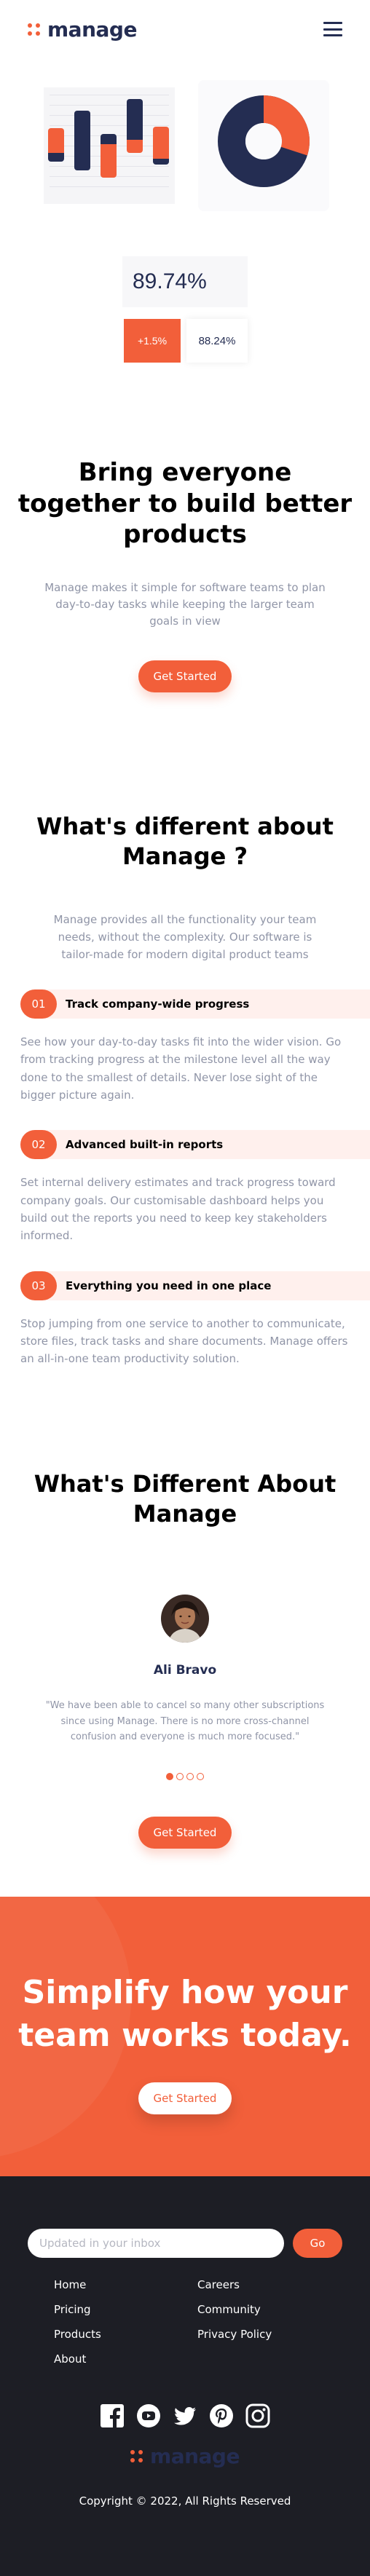 The width and height of the screenshot is (370, 2576). I want to click on percentage-card: 89.74%, so click(185, 281).